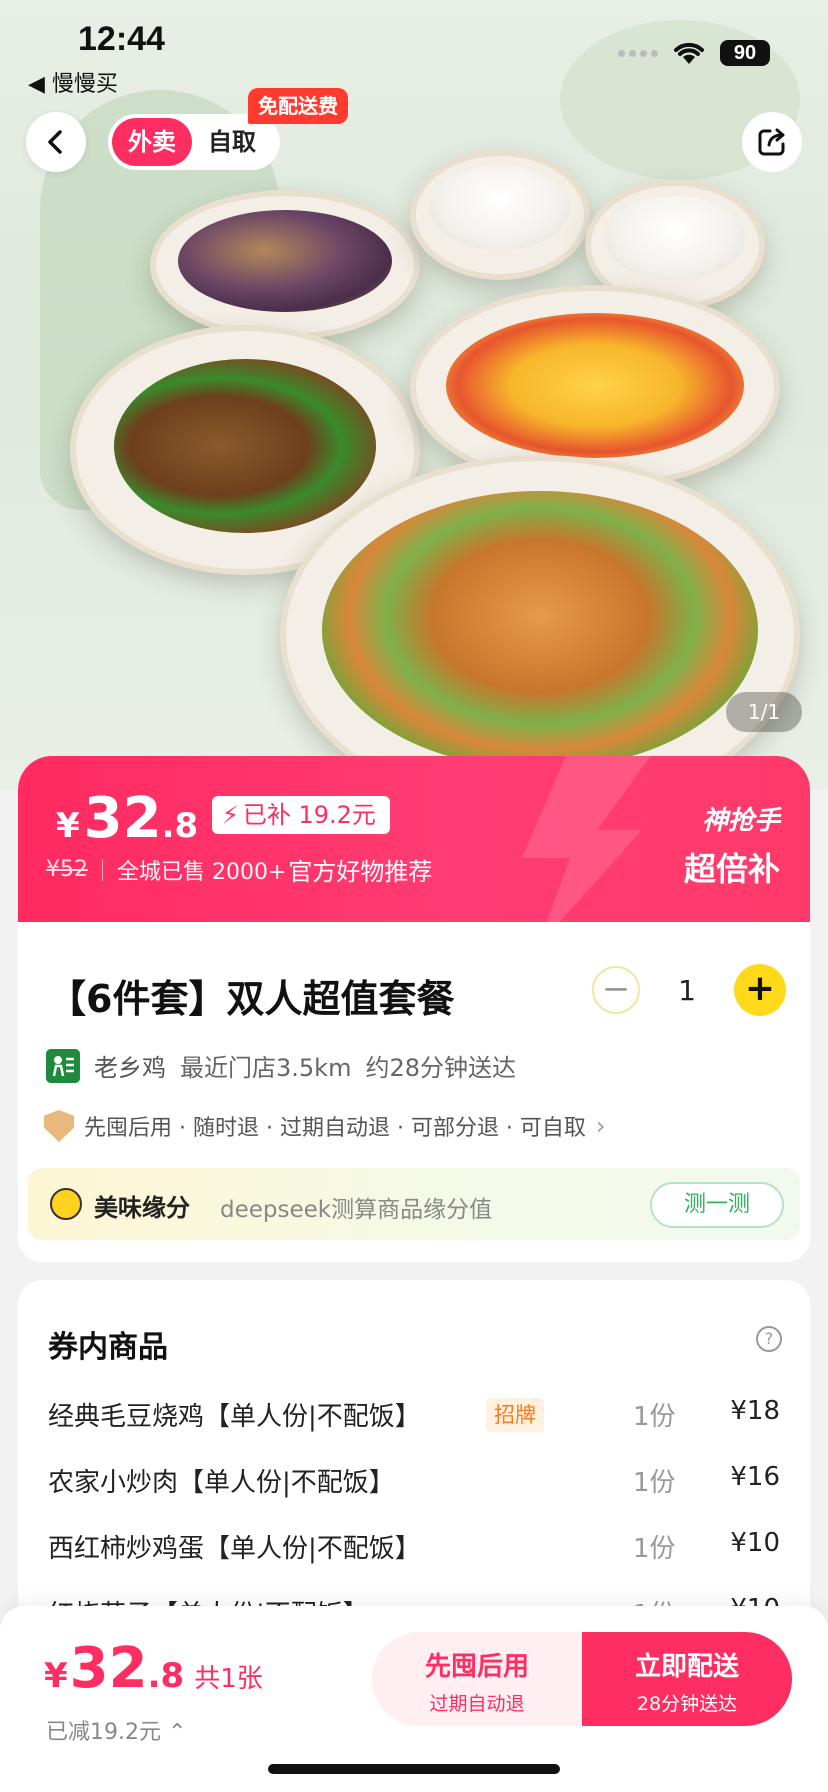 This screenshot has width=828, height=1792. What do you see at coordinates (590, 839) in the screenshot?
I see `lightning-bolt-icon` at bounding box center [590, 839].